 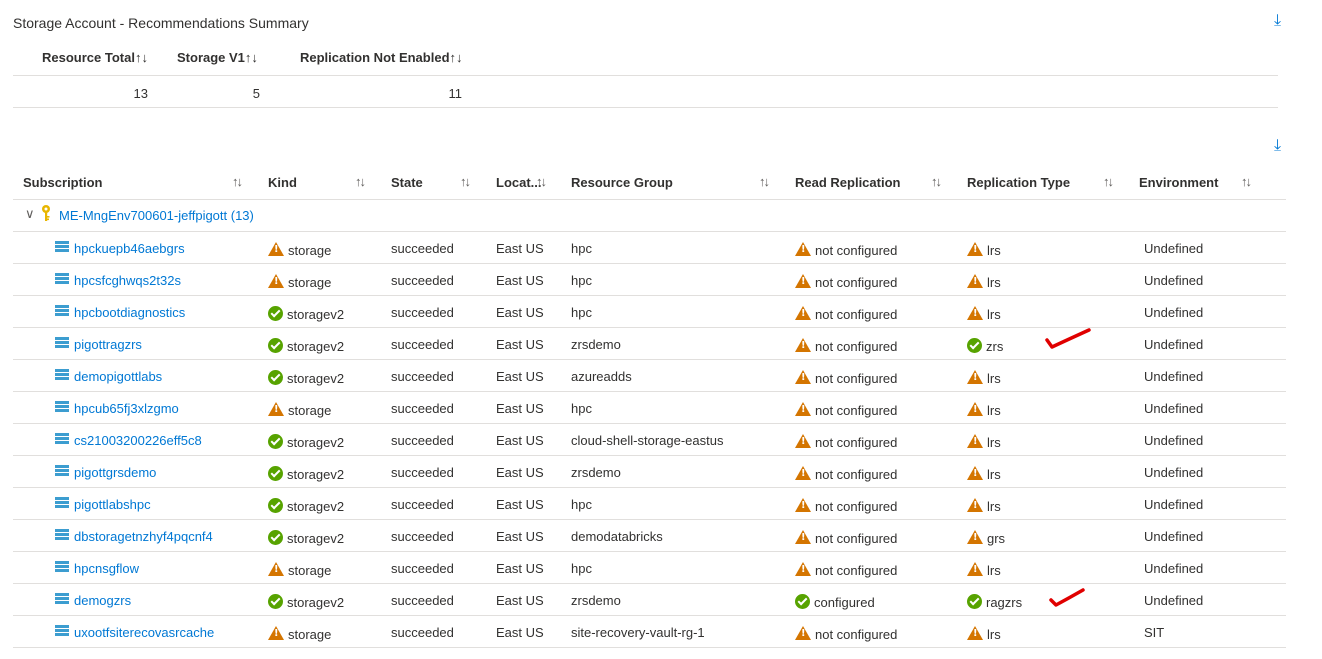 I want to click on storage-account-name: hpcnsgflow, so click(x=97, y=568).